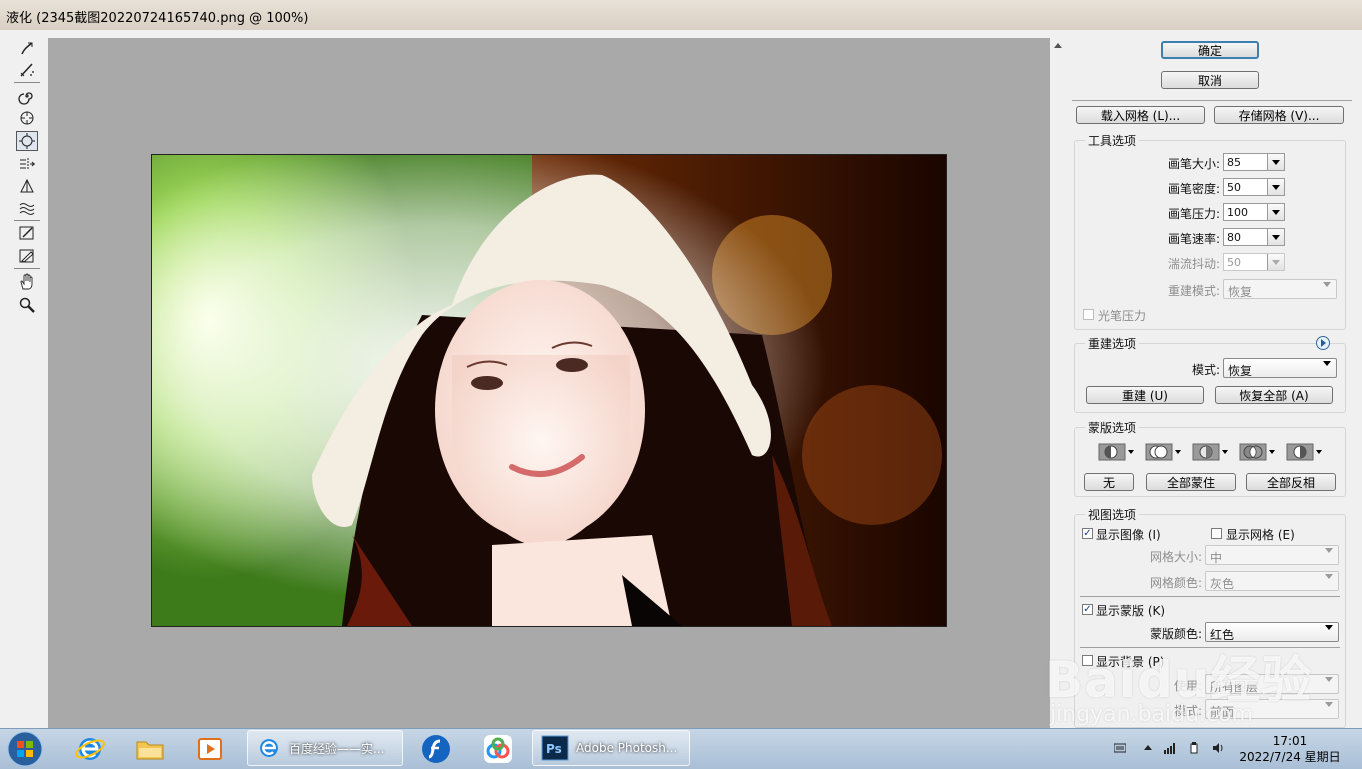 This screenshot has width=1362, height=769. I want to click on zoom-tool-icon, so click(27, 305).